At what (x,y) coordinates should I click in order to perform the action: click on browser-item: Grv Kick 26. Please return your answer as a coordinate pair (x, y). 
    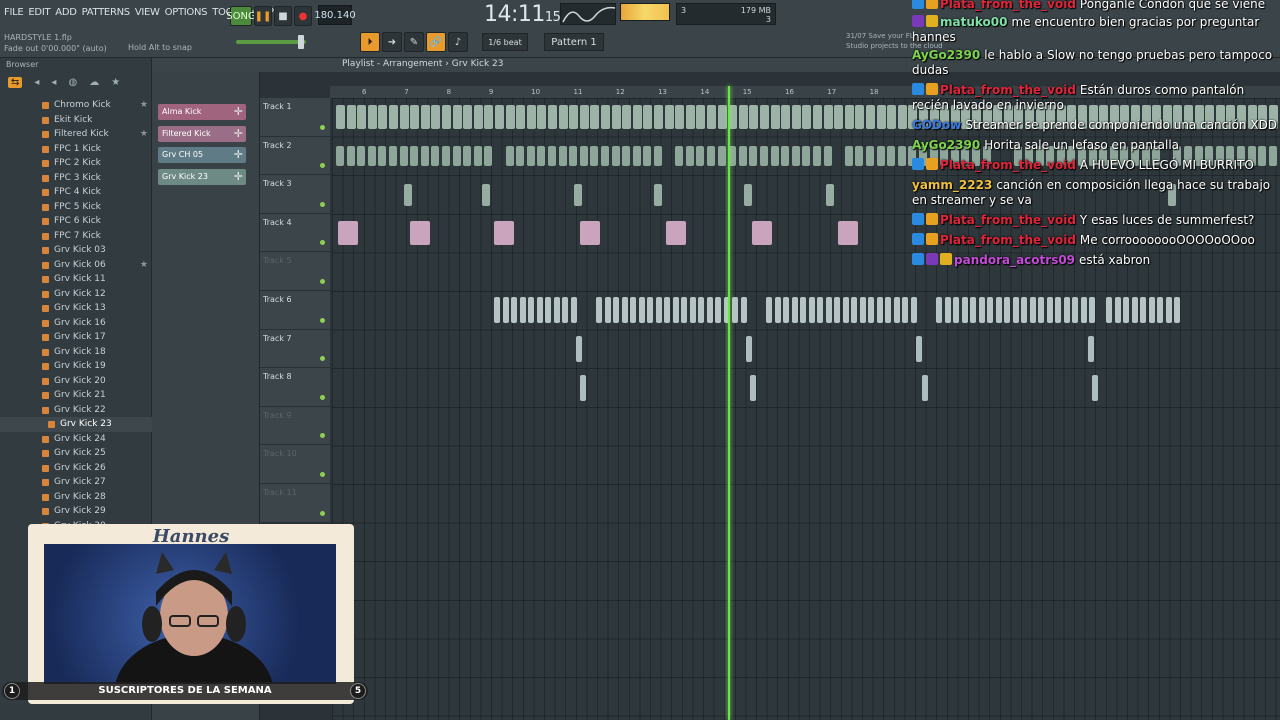
    Looking at the image, I should click on (76, 468).